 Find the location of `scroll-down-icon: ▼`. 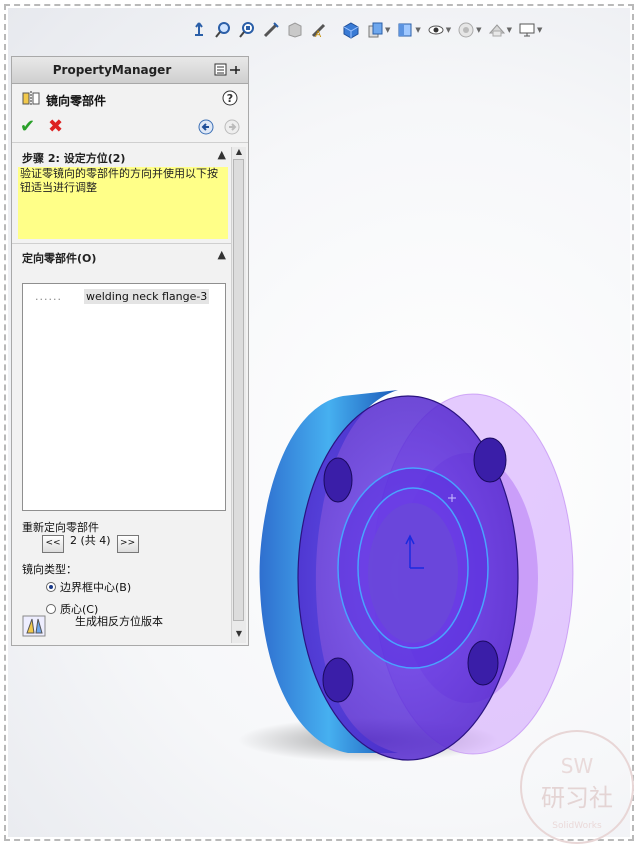

scroll-down-icon: ▼ is located at coordinates (239, 636).